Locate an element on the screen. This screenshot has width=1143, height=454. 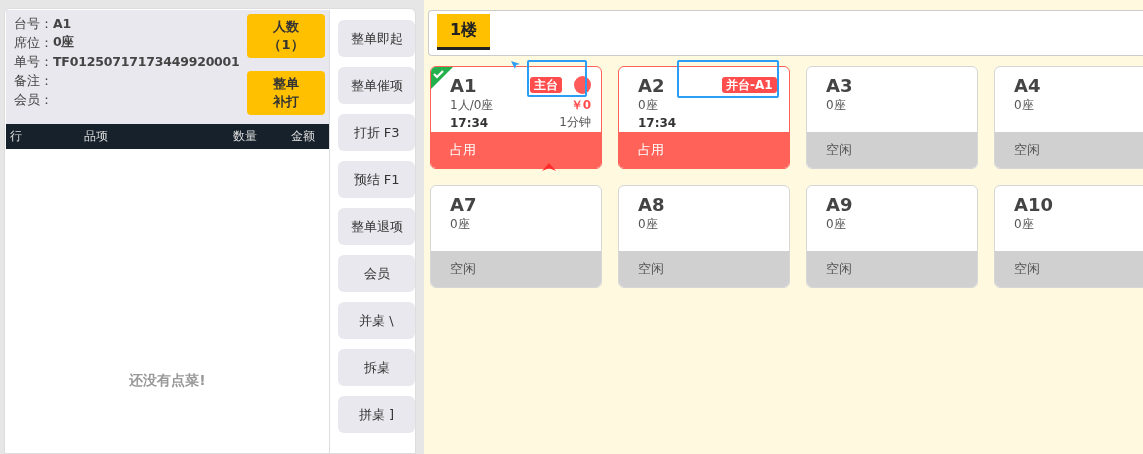
field-label: 席位： is located at coordinates (33, 42).